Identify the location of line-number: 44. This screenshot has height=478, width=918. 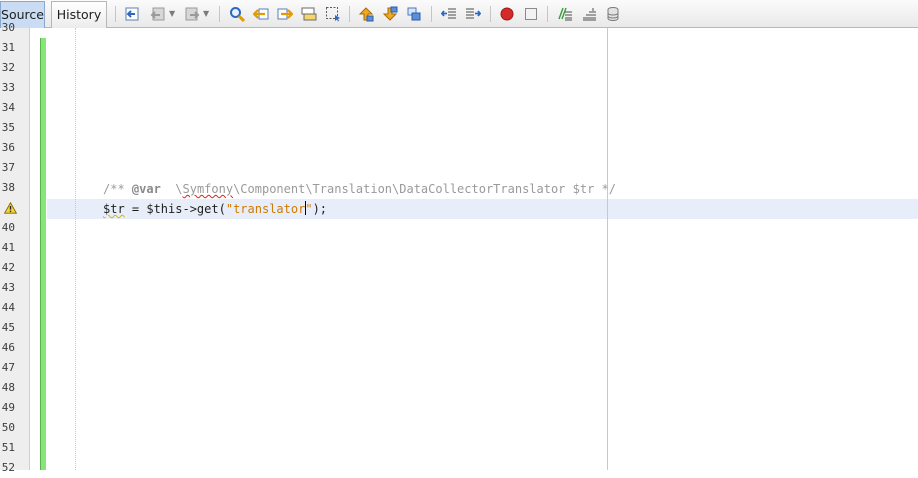
(8, 307).